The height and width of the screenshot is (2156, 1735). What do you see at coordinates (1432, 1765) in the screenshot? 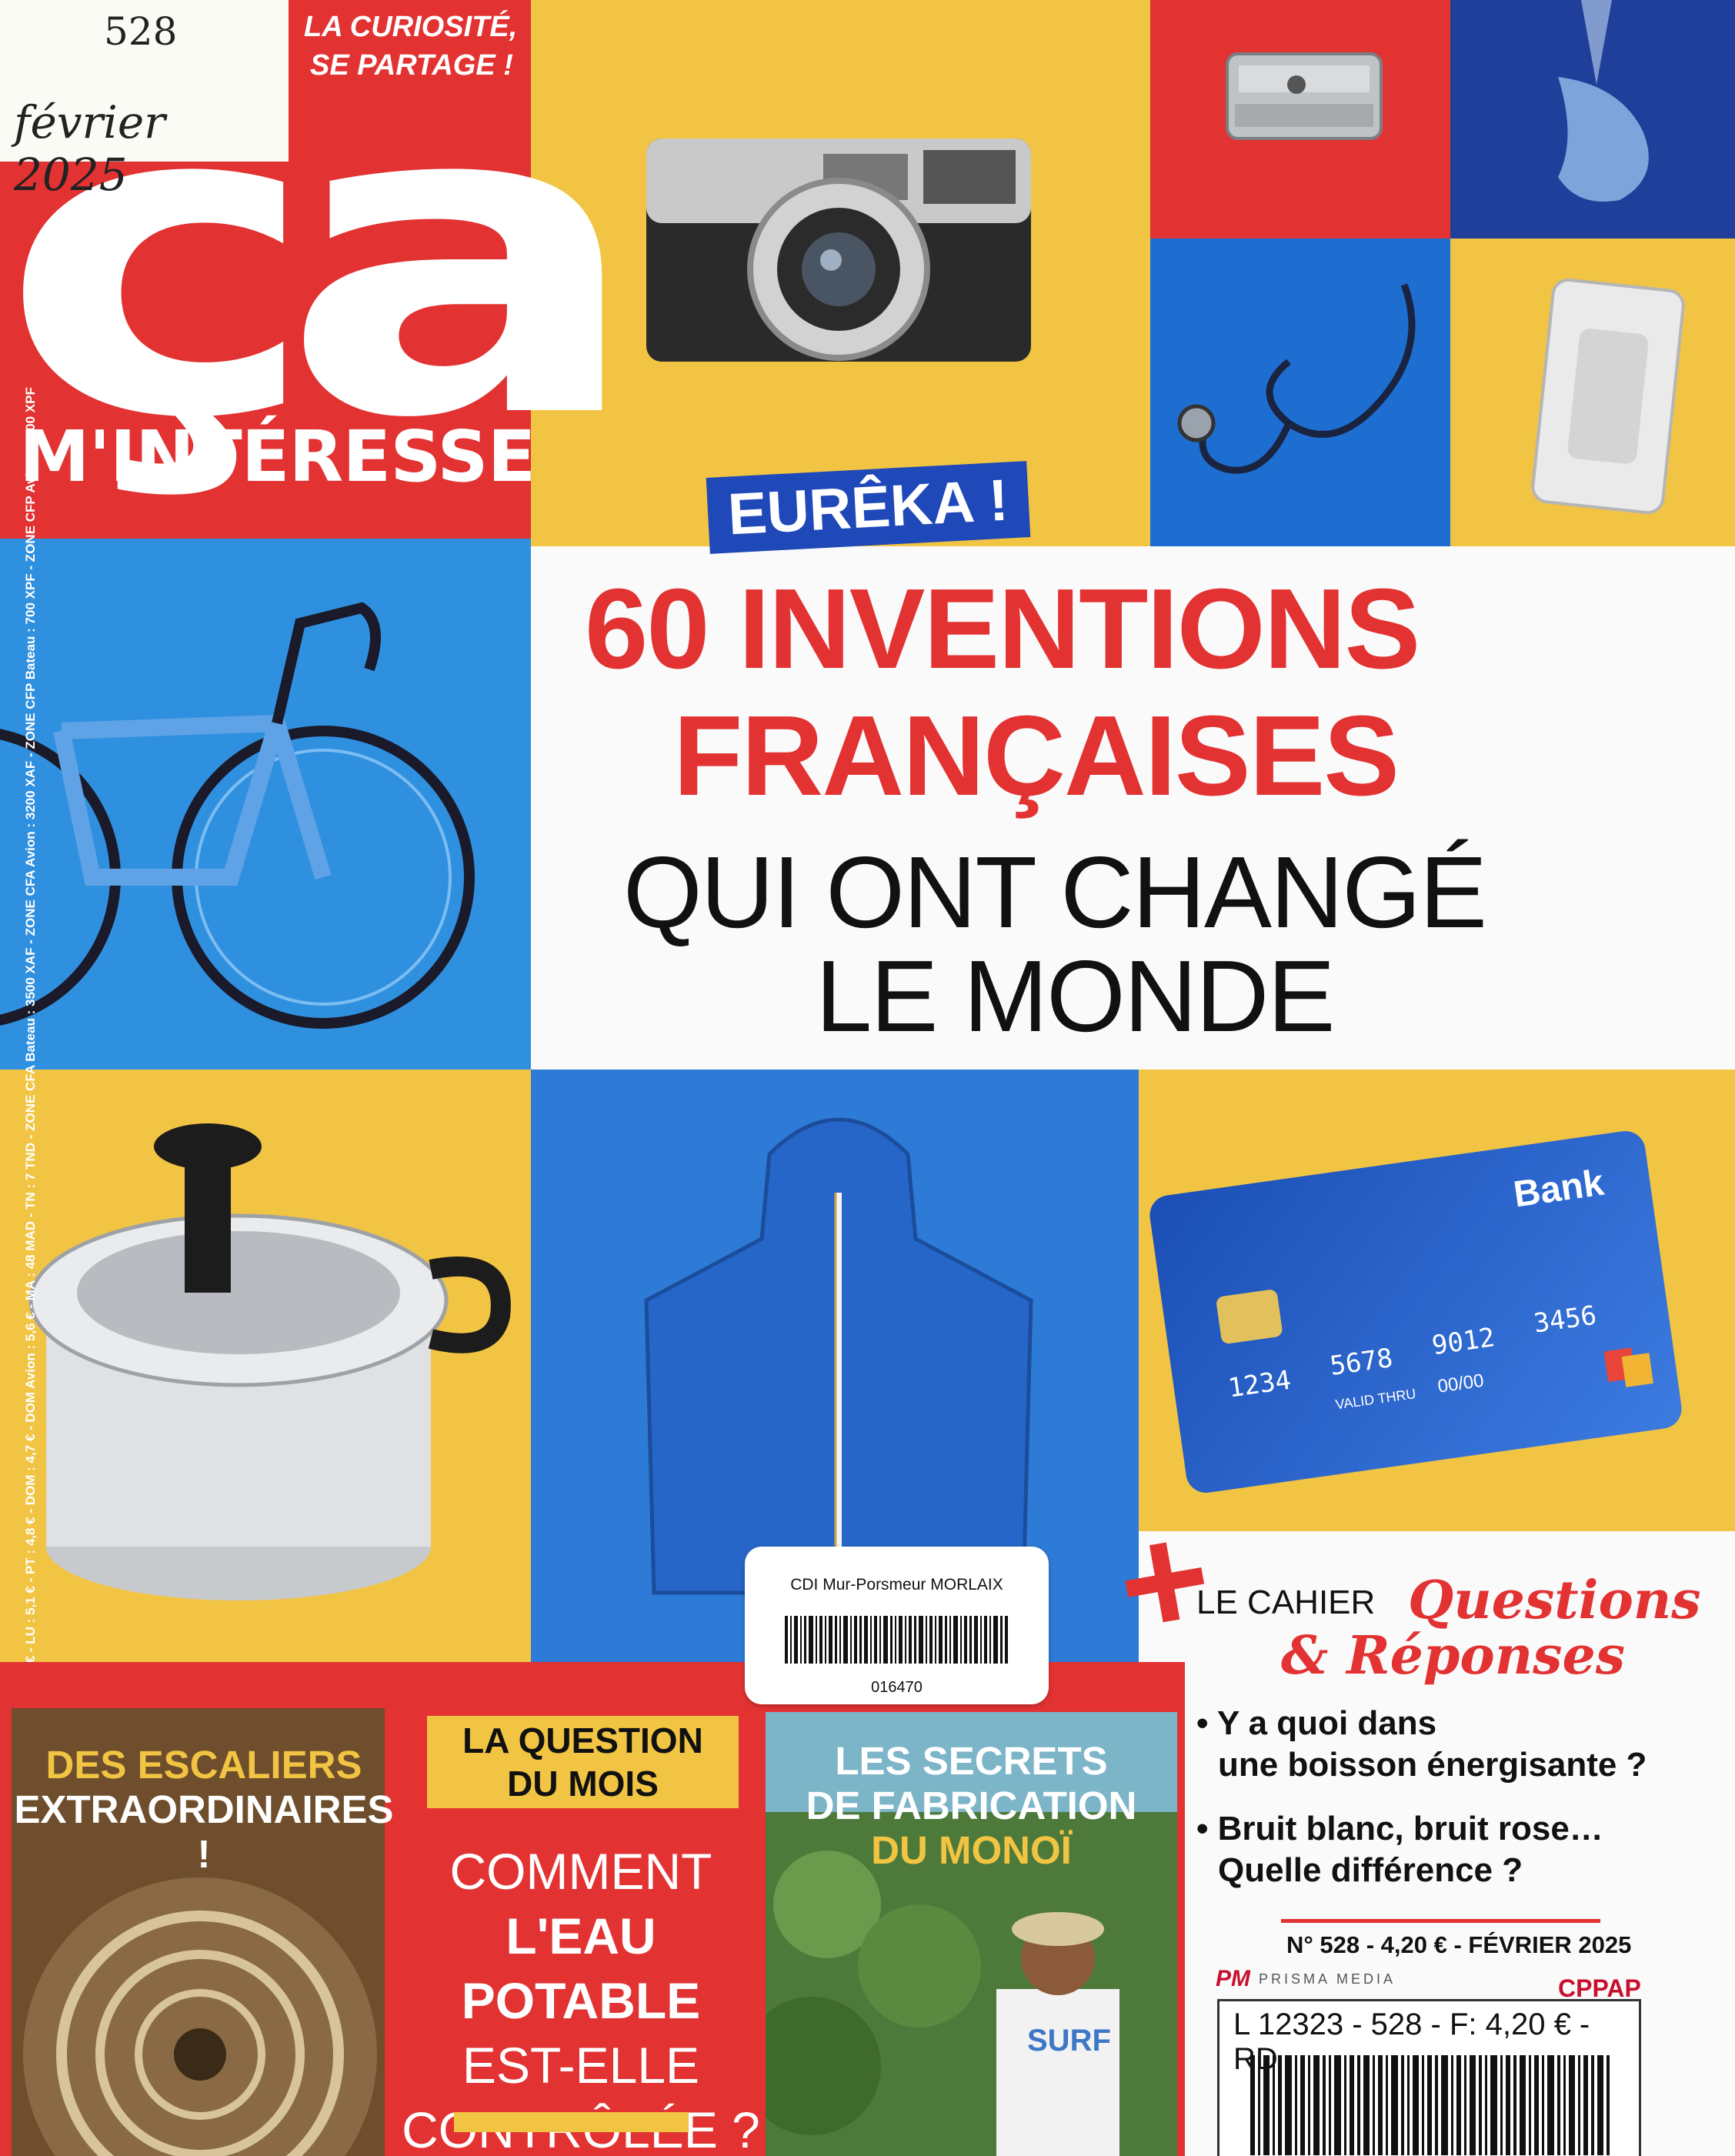
I see `bonus-bullet-1-line-2: une boisson énergisante ?` at bounding box center [1432, 1765].